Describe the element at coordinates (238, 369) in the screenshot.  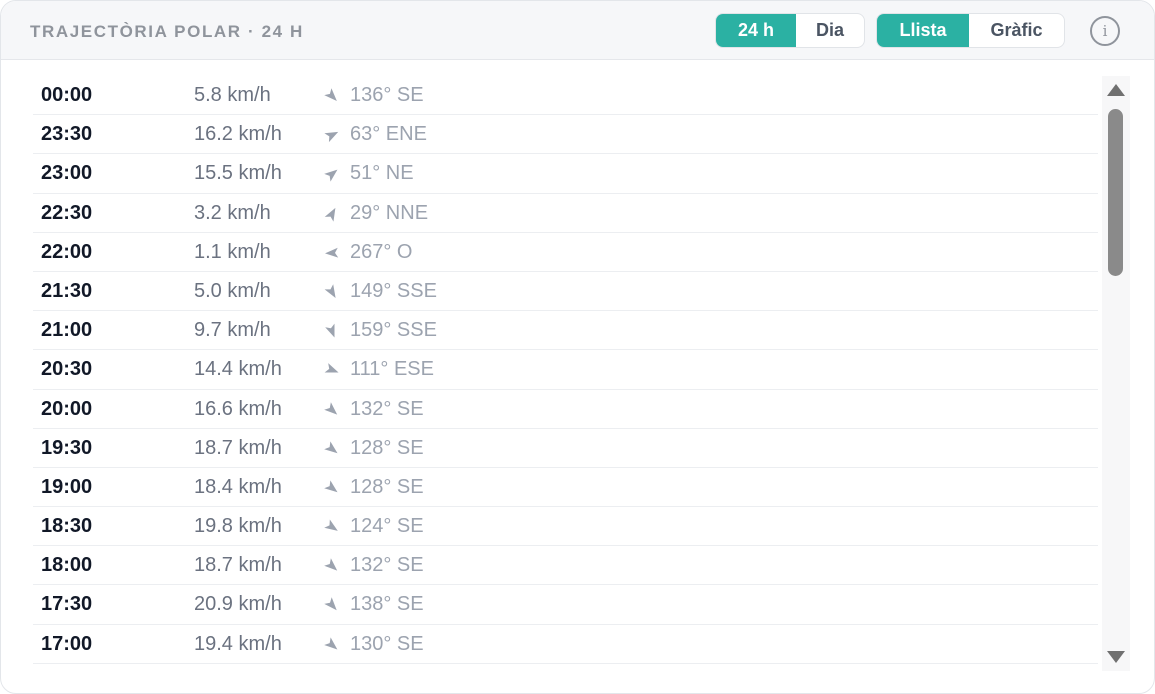
I see `row-speed: 14.4 km/h` at that location.